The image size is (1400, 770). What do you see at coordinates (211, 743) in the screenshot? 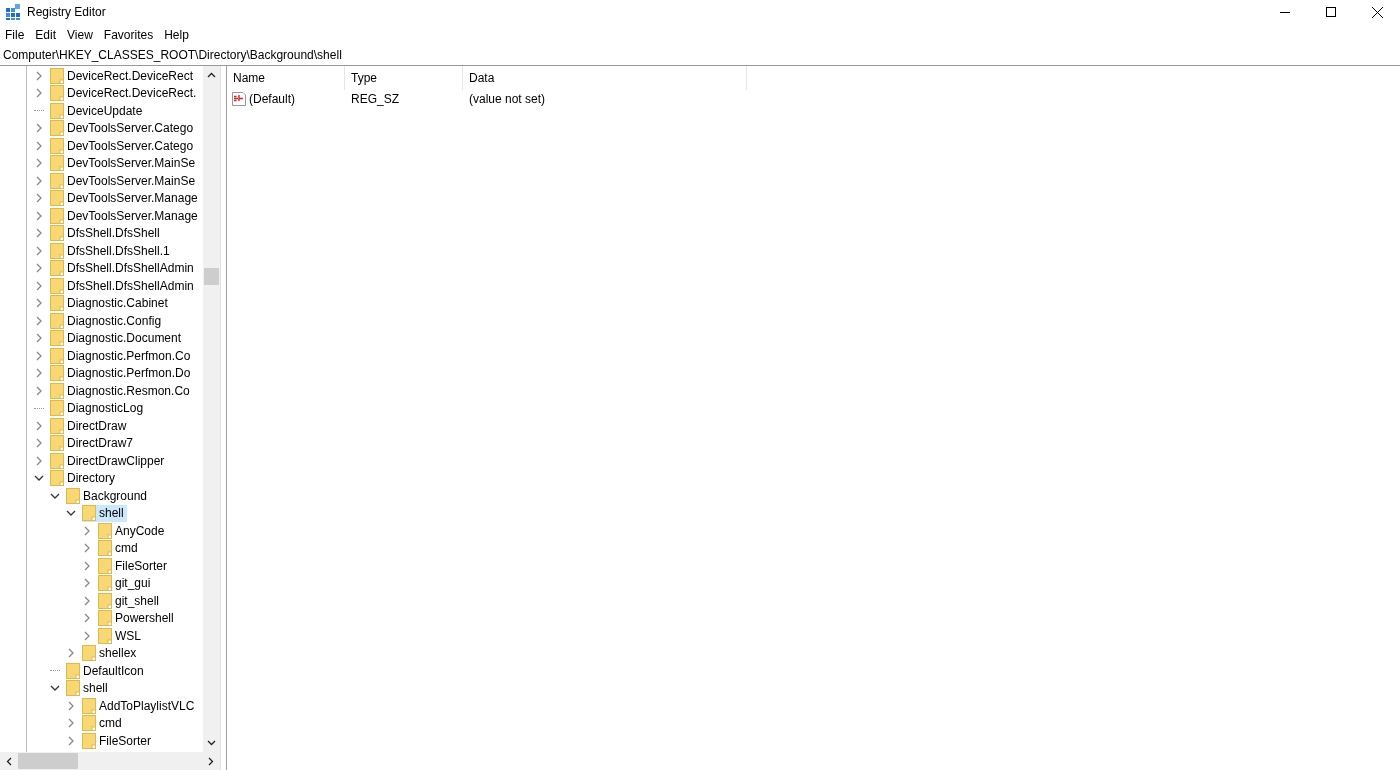
I see `scroll-down-icon` at bounding box center [211, 743].